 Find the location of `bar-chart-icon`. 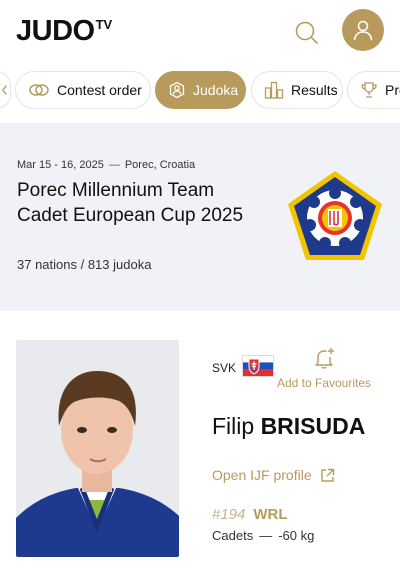

bar-chart-icon is located at coordinates (274, 90).